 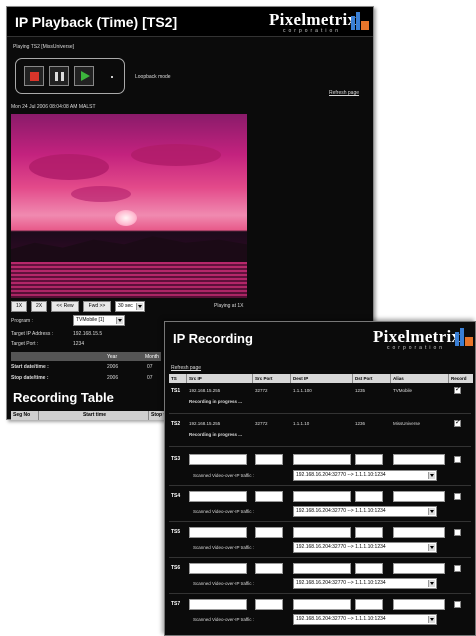 I want to click on ts-label: TS4, so click(x=176, y=496).